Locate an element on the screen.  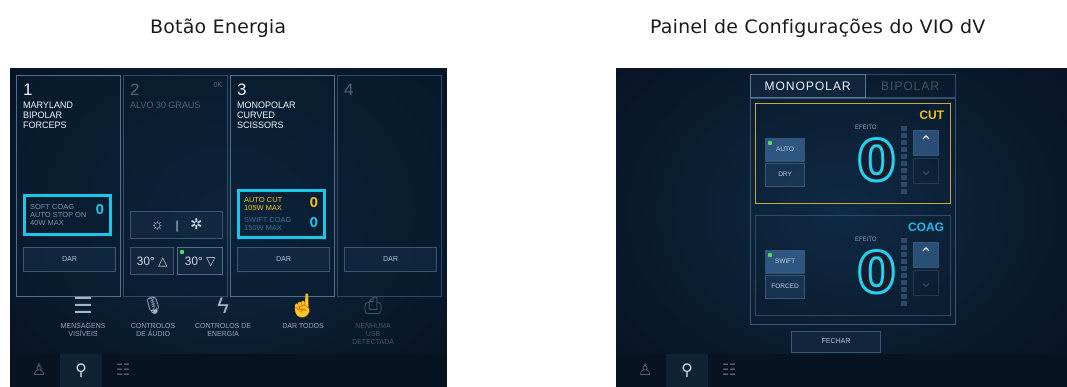
hand-icon: ☝ is located at coordinates (303, 305).